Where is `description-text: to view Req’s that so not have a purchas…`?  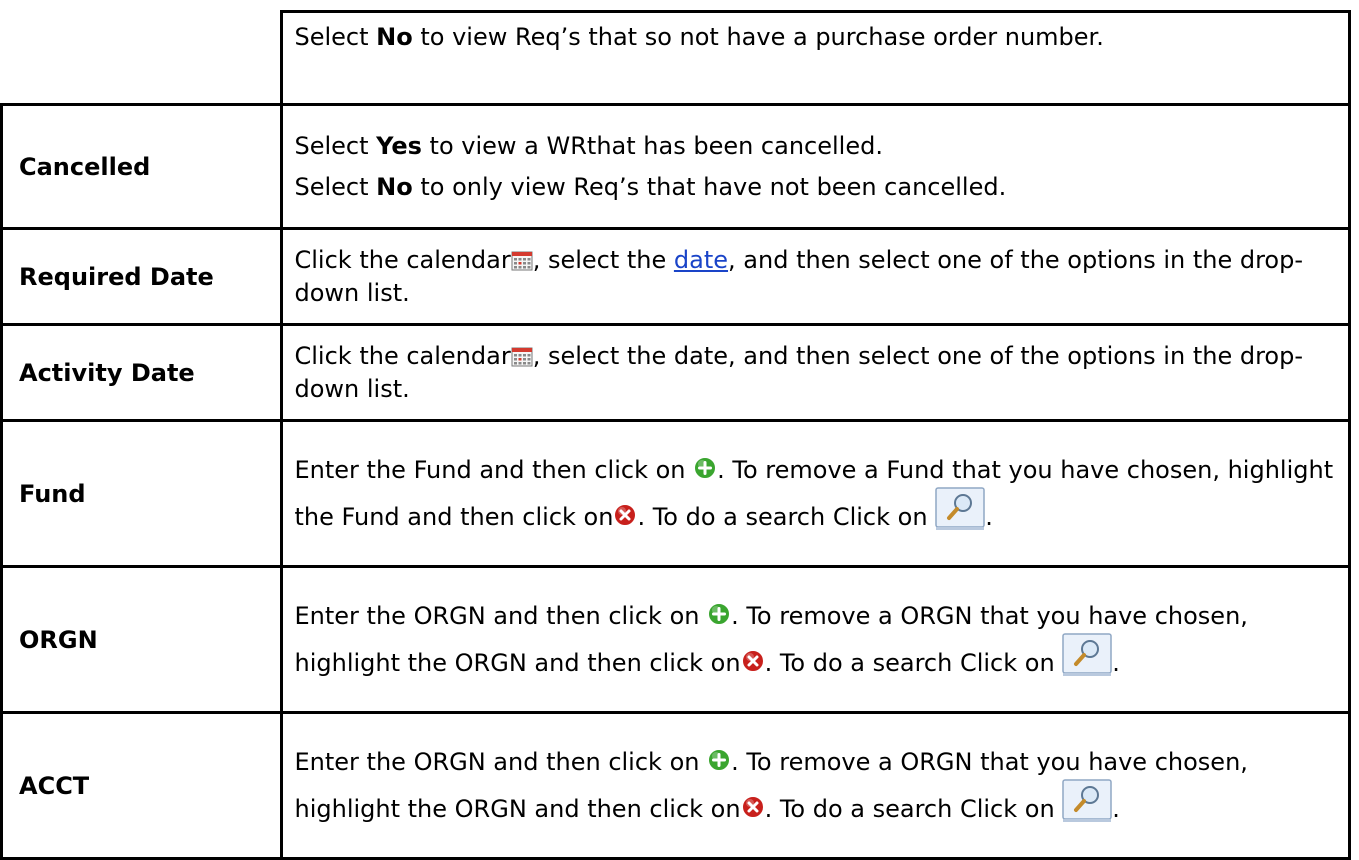
description-text: to view Req’s that so not have a purchas… is located at coordinates (758, 37).